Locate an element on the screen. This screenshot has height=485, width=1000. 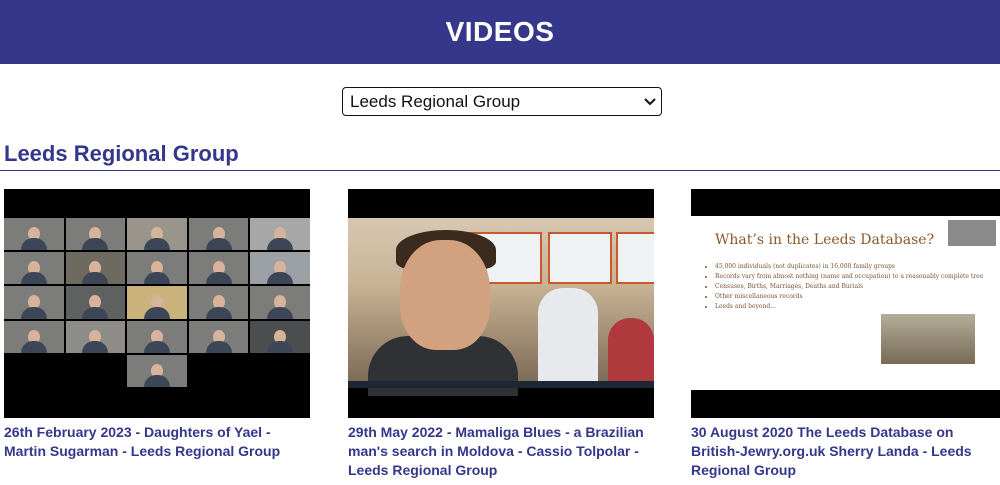
zoom-participant-grid is located at coordinates (157, 302).